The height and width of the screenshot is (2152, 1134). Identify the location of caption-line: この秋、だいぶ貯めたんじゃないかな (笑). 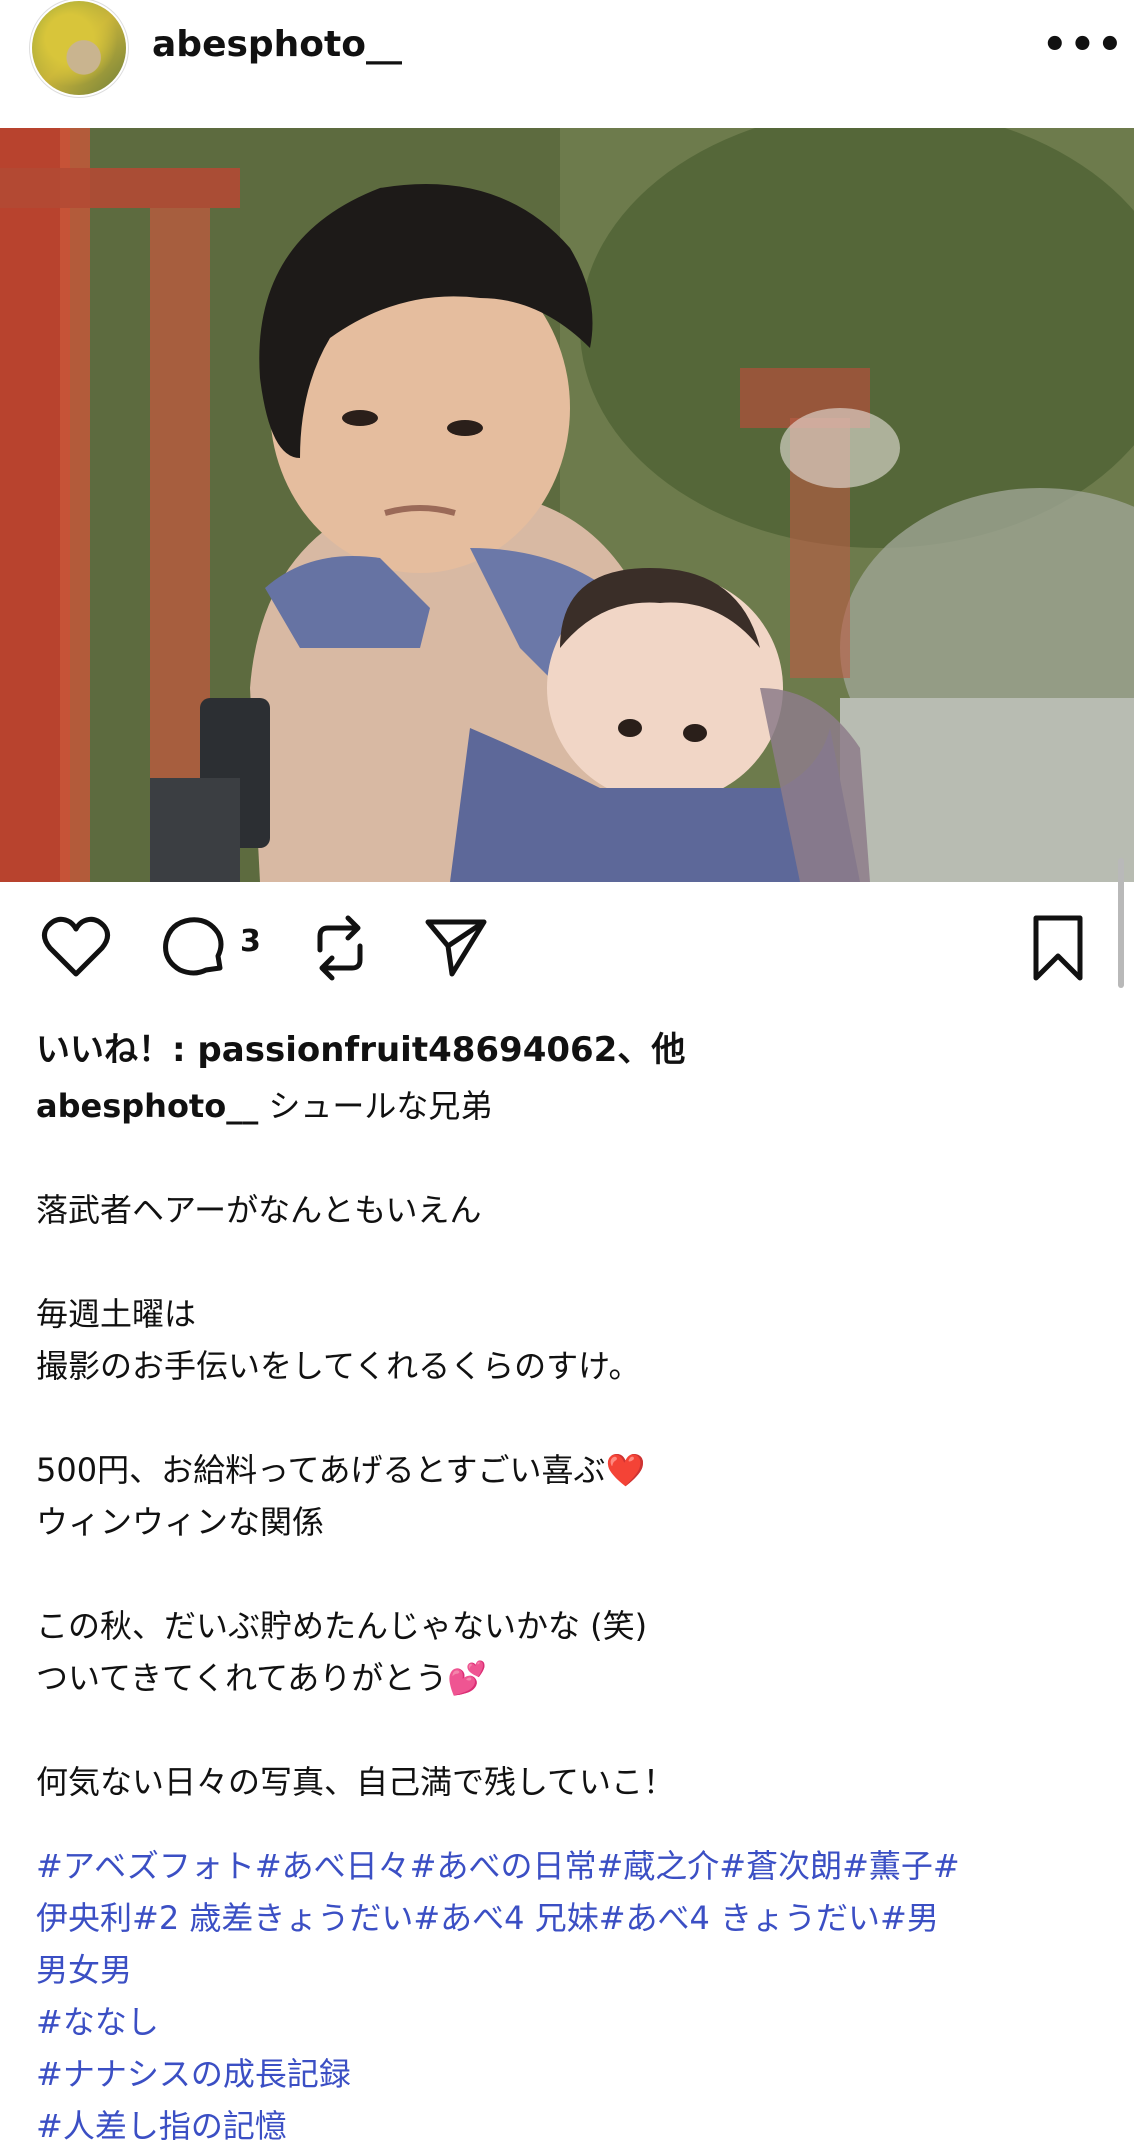
(342, 1626).